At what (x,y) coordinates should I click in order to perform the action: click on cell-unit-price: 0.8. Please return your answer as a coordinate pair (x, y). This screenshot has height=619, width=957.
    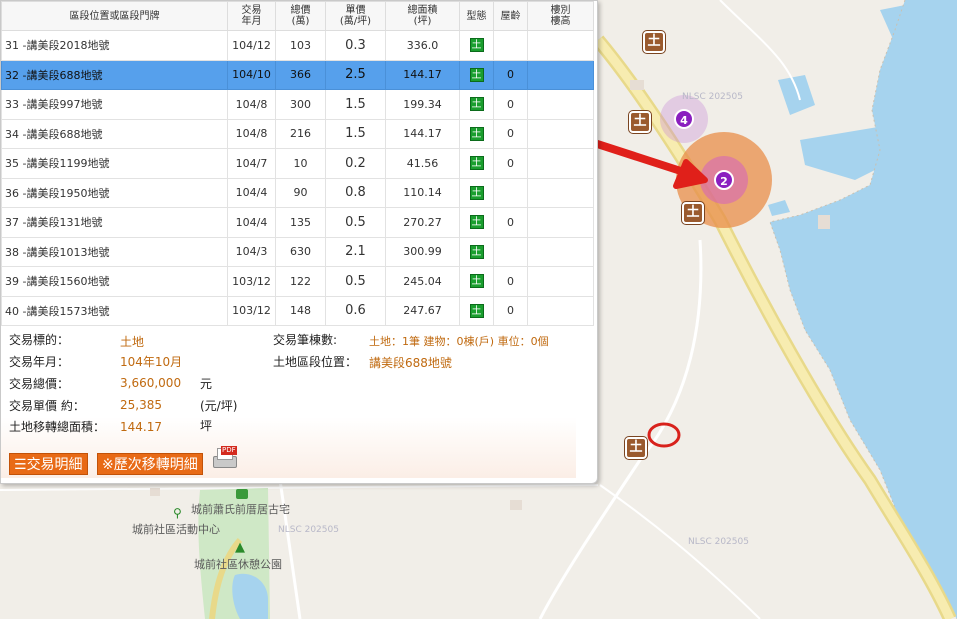
    Looking at the image, I should click on (355, 192).